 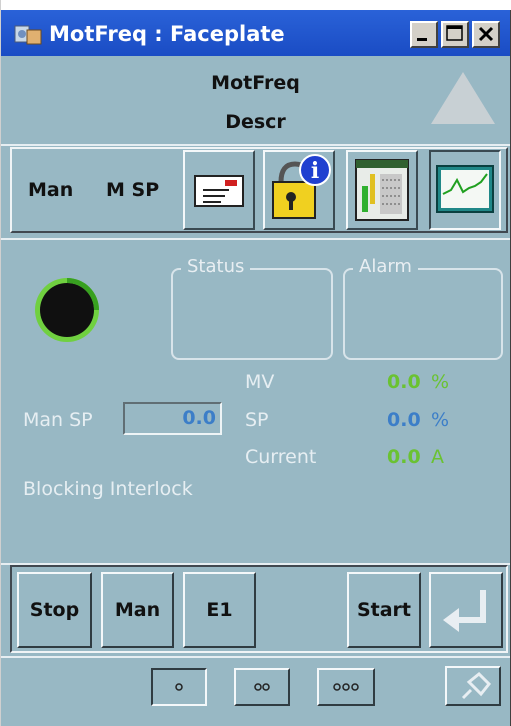 I want to click on view-2-icon, so click(x=262, y=687).